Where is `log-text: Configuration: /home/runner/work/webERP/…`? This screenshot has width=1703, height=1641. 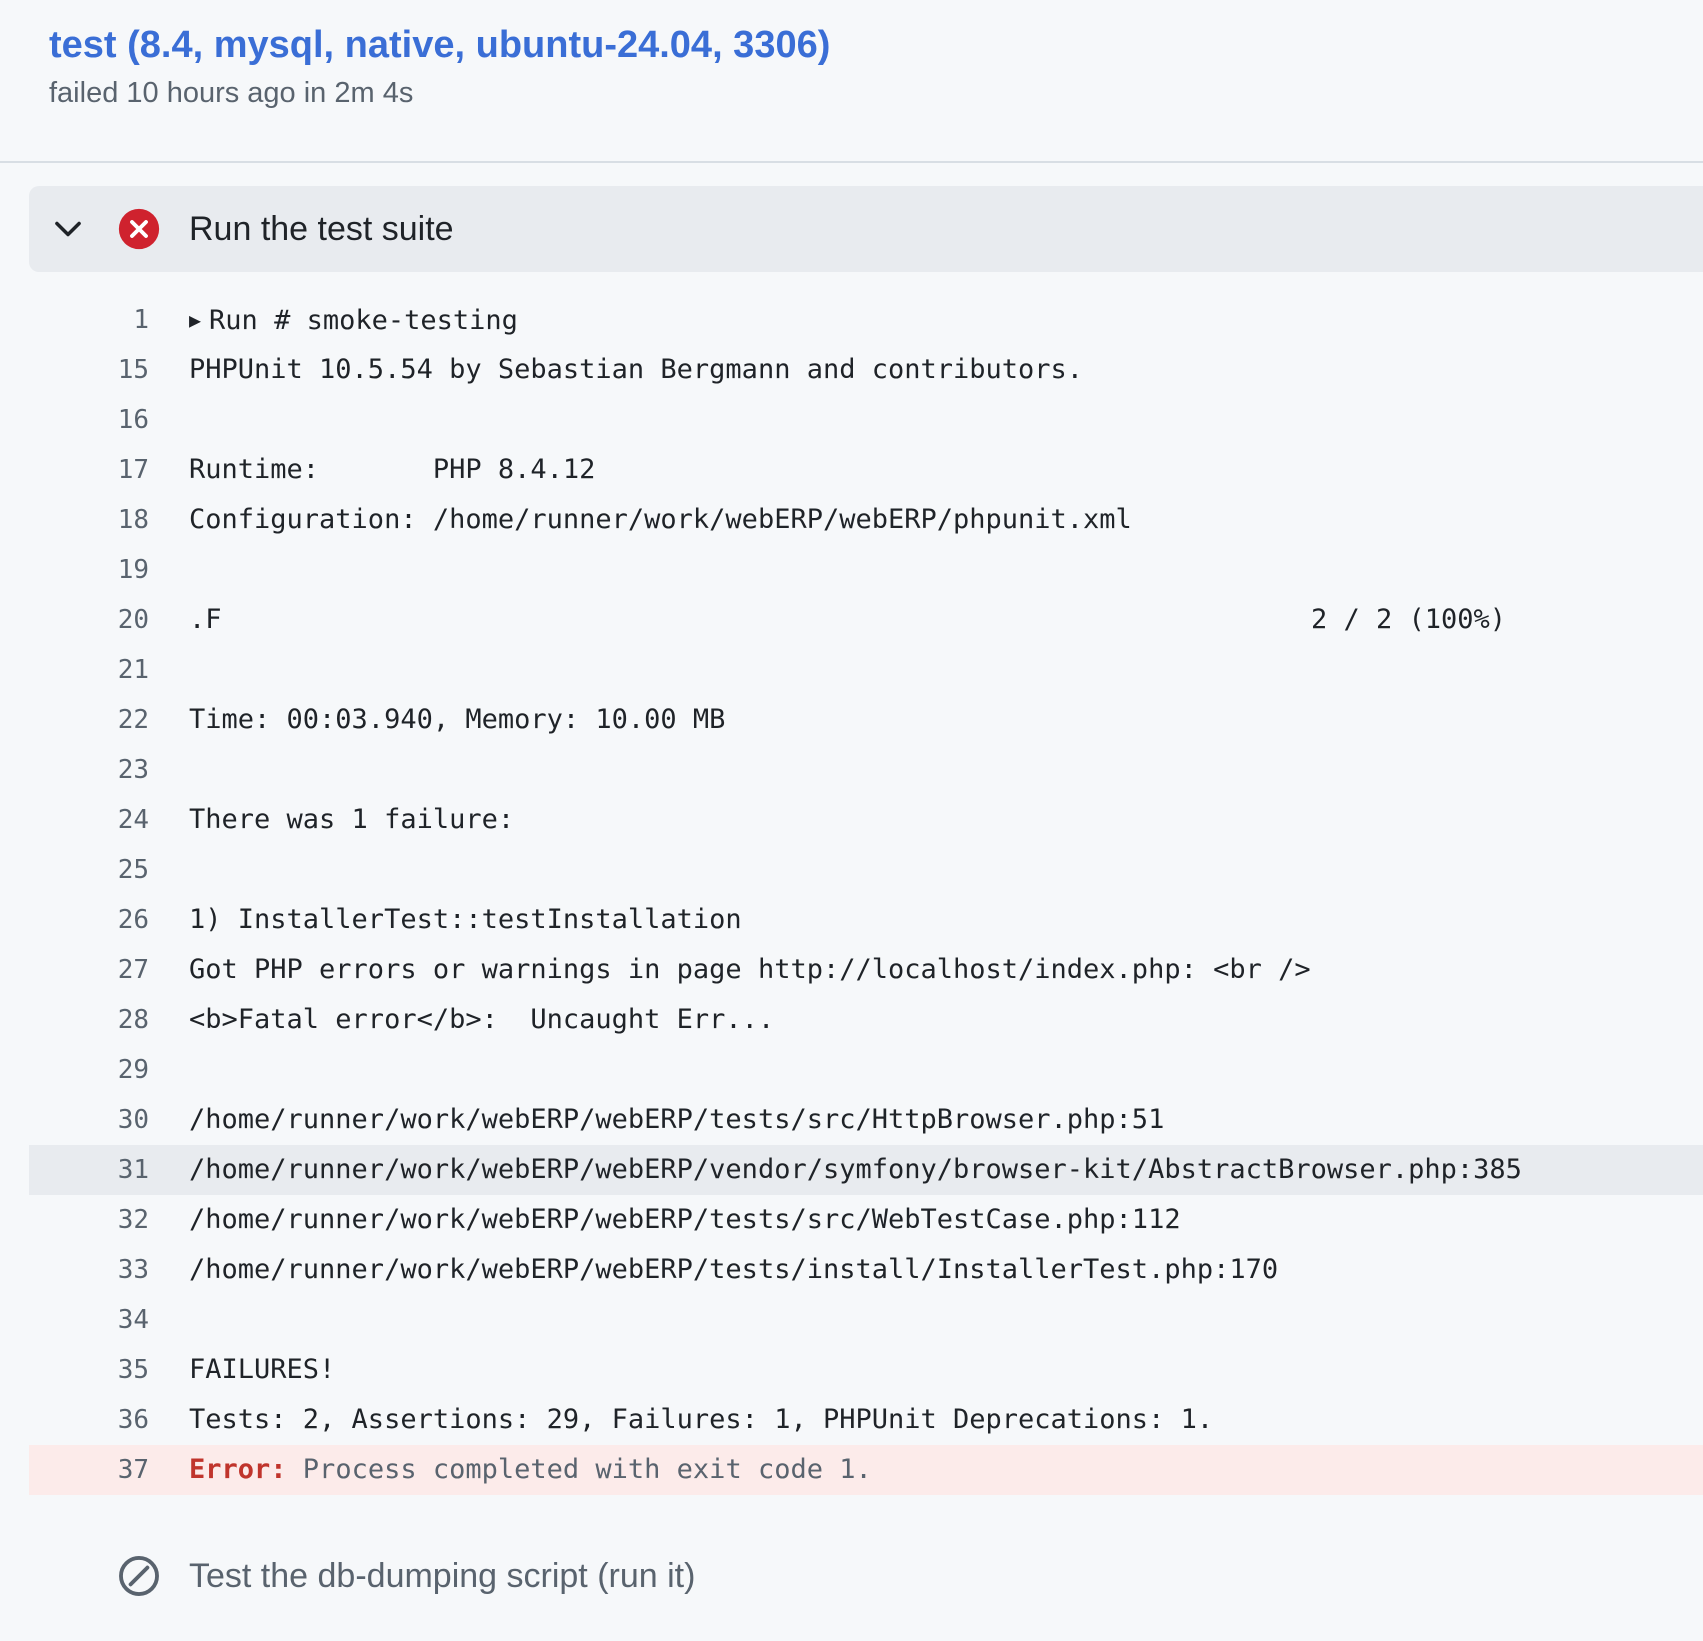
log-text: Configuration: /home/runner/work/webERP/… is located at coordinates (660, 519).